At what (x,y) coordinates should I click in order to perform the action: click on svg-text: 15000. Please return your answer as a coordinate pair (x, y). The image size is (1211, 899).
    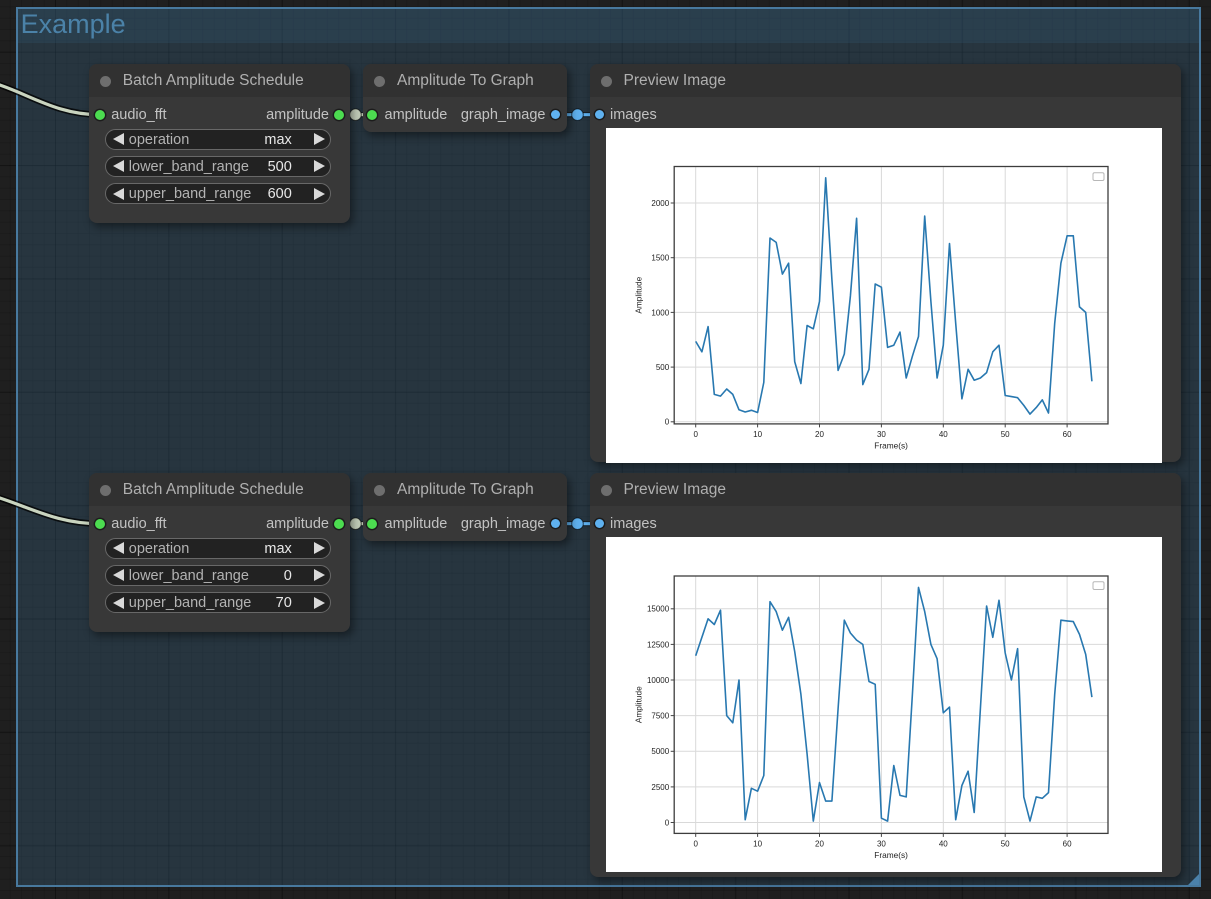
    Looking at the image, I should click on (658, 608).